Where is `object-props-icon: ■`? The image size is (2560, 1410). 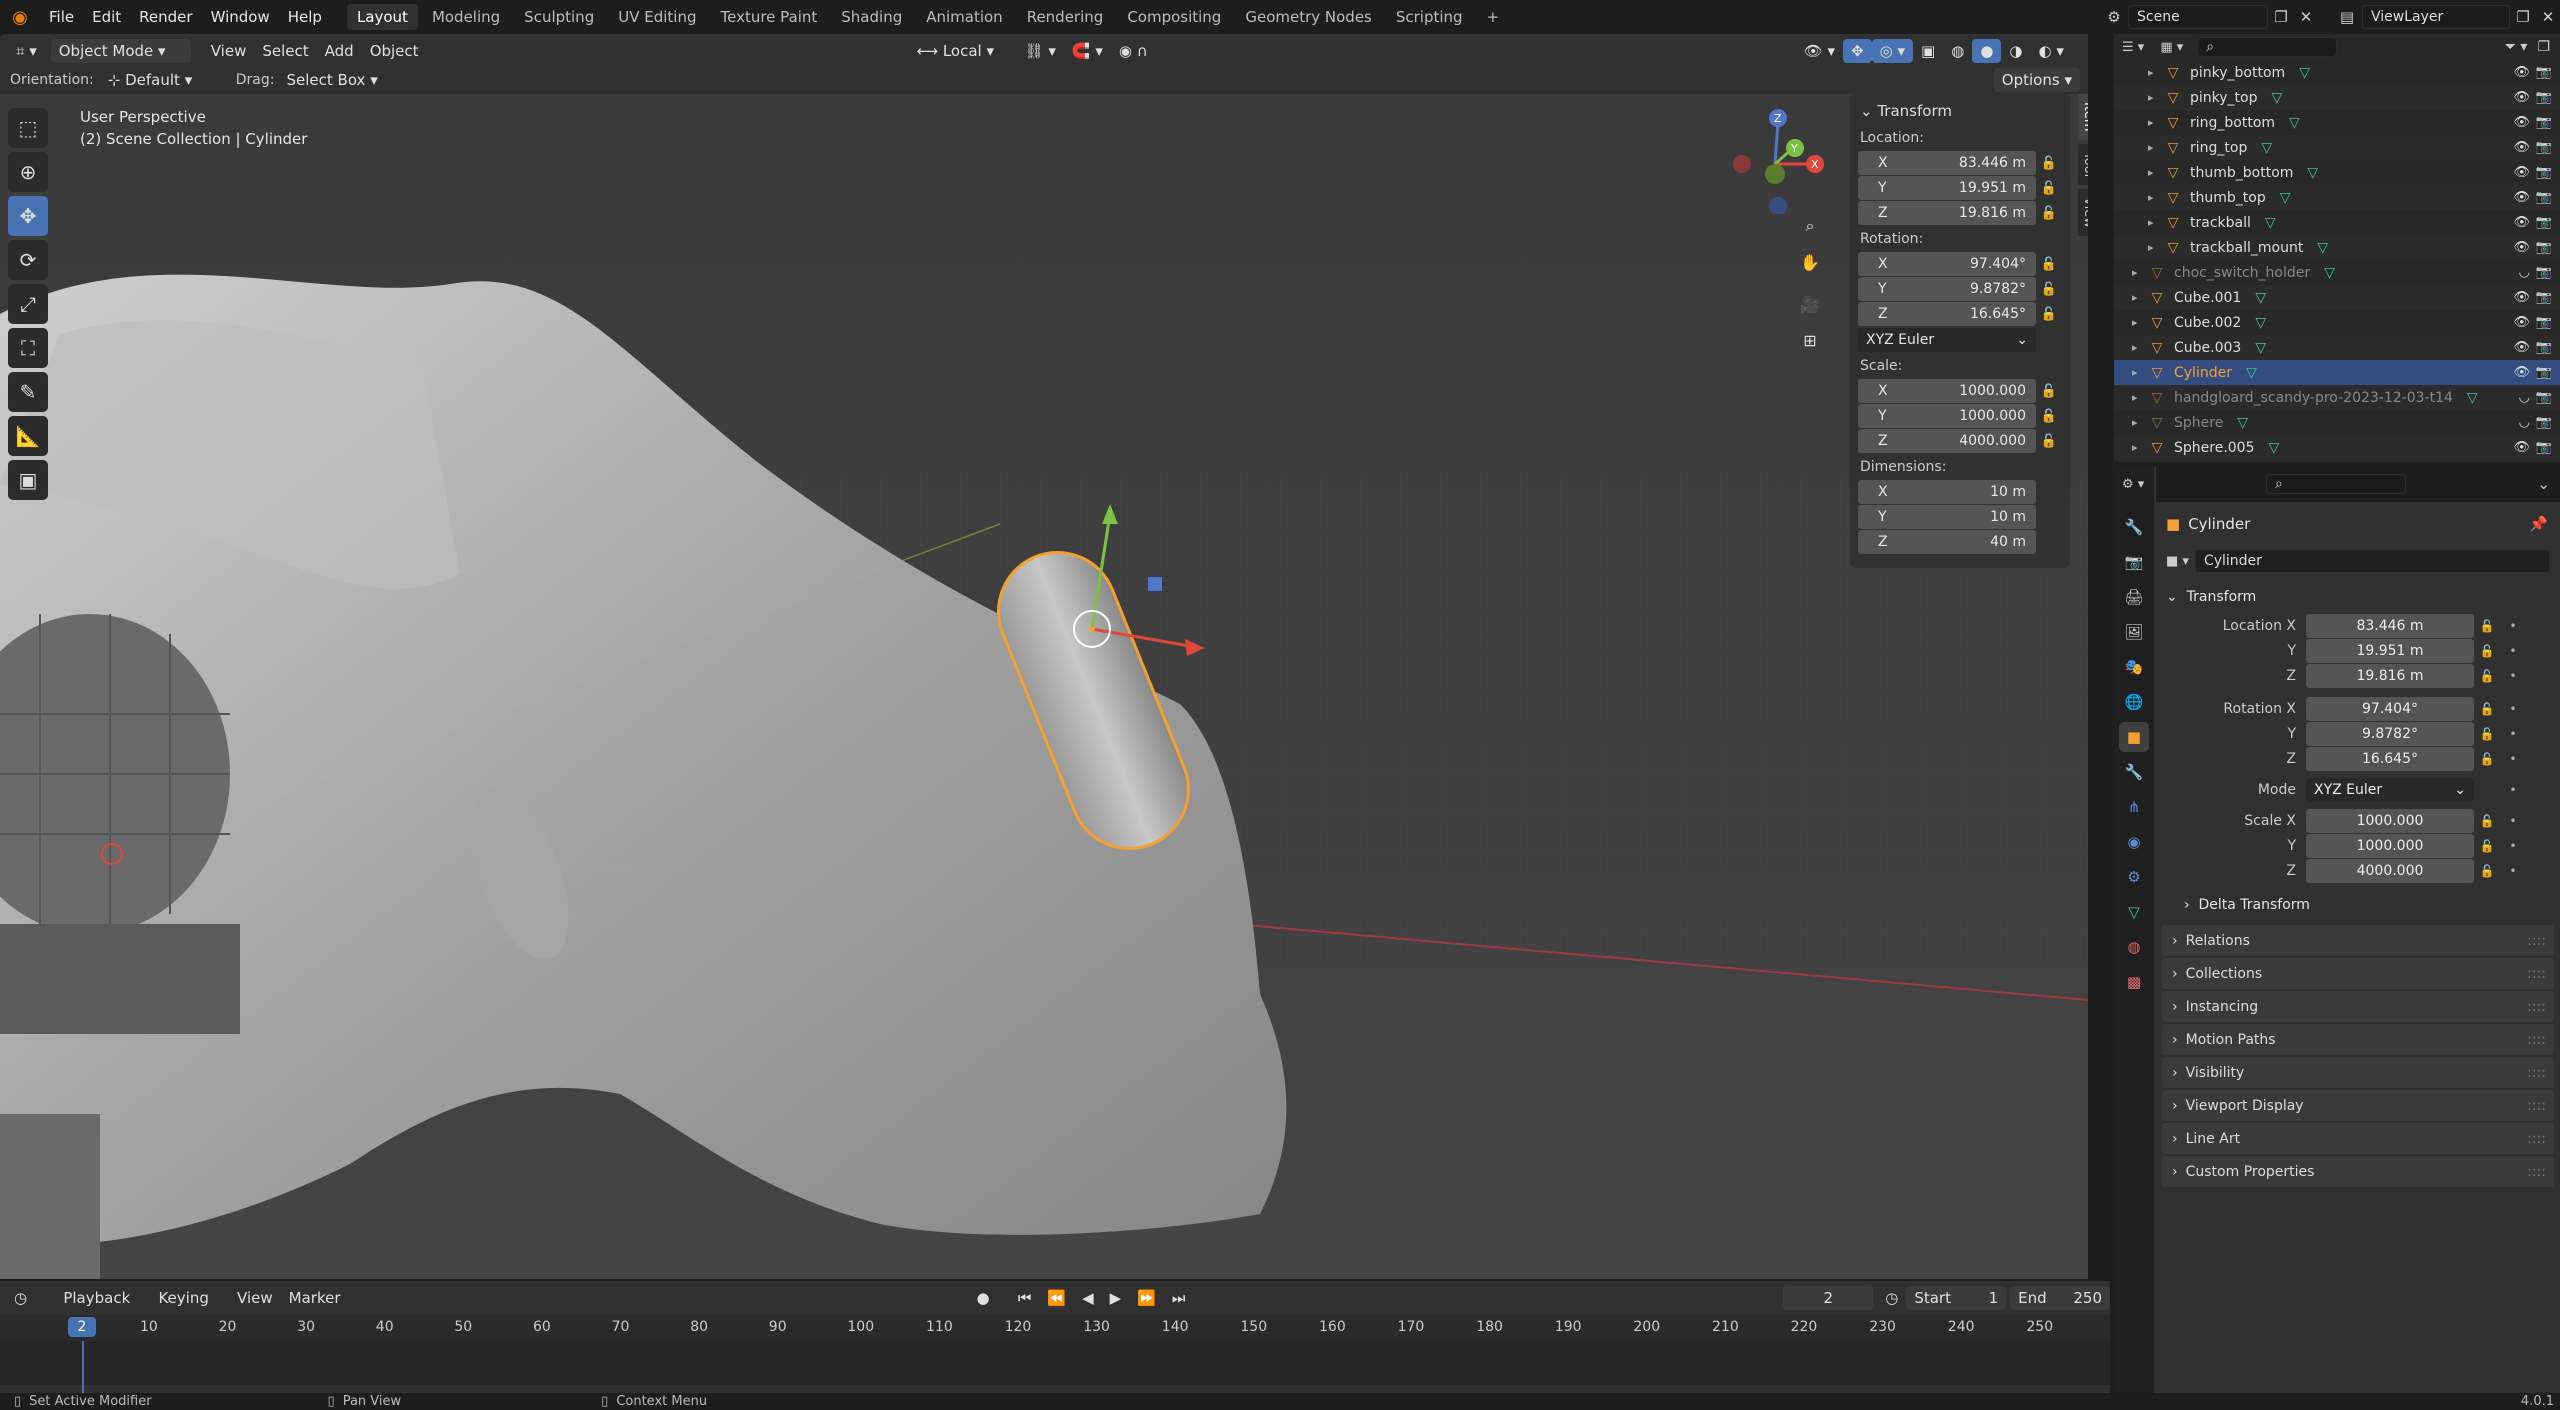
object-props-icon: ■ is located at coordinates (2134, 737).